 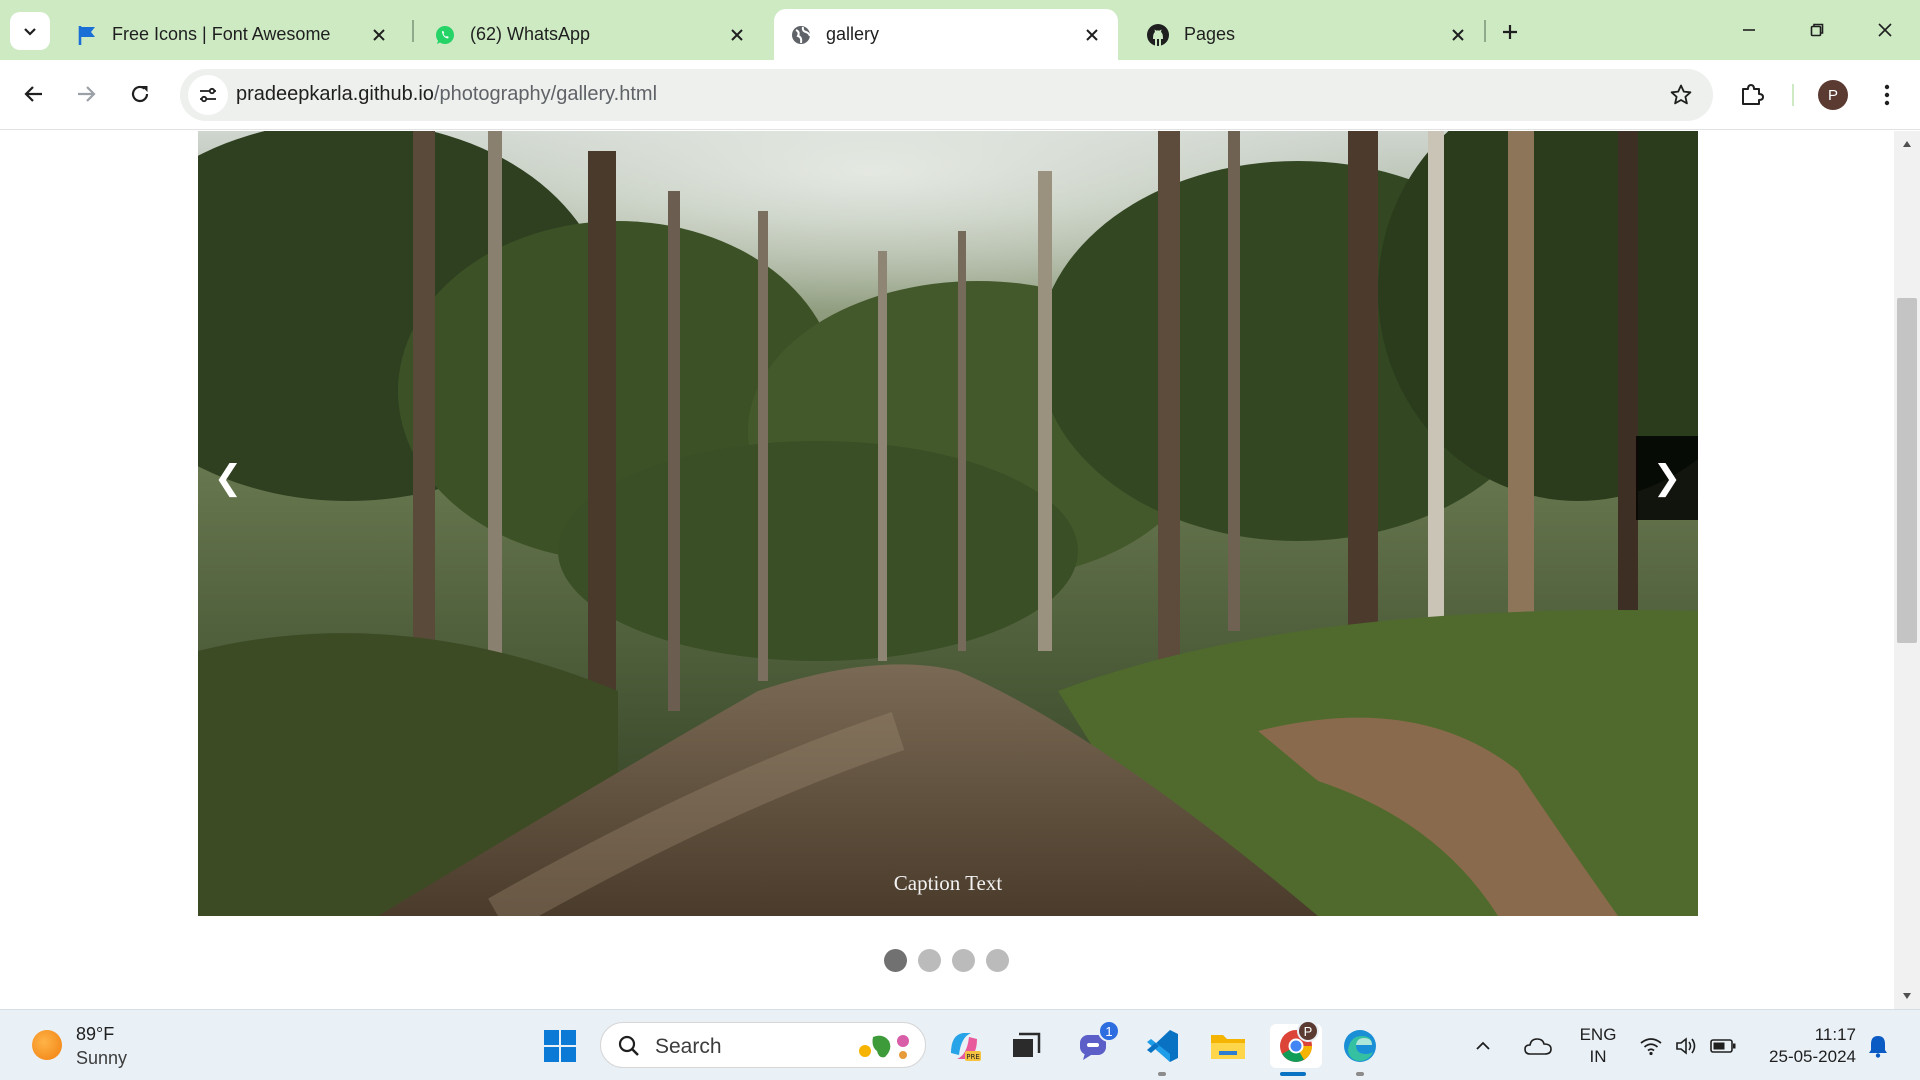 I want to click on tune-icon, so click(x=208, y=95).